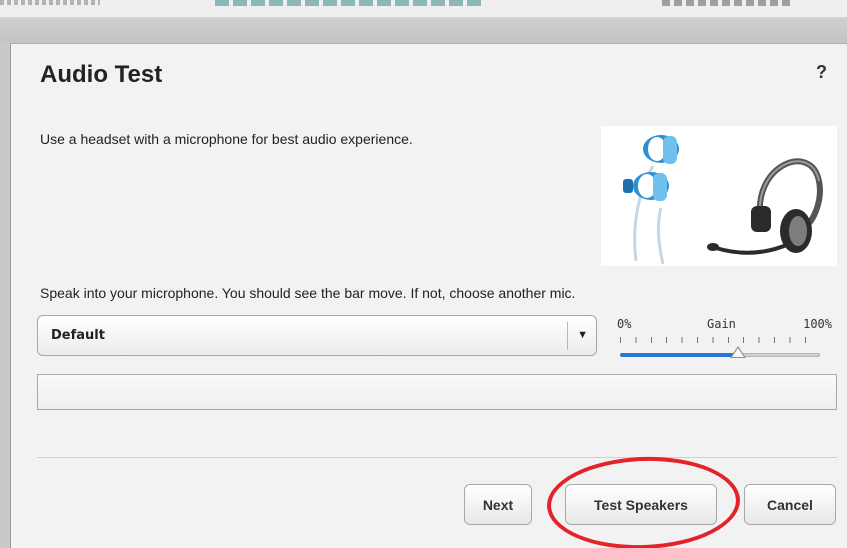 The height and width of the screenshot is (548, 847). I want to click on footer-divider, so click(437, 457).